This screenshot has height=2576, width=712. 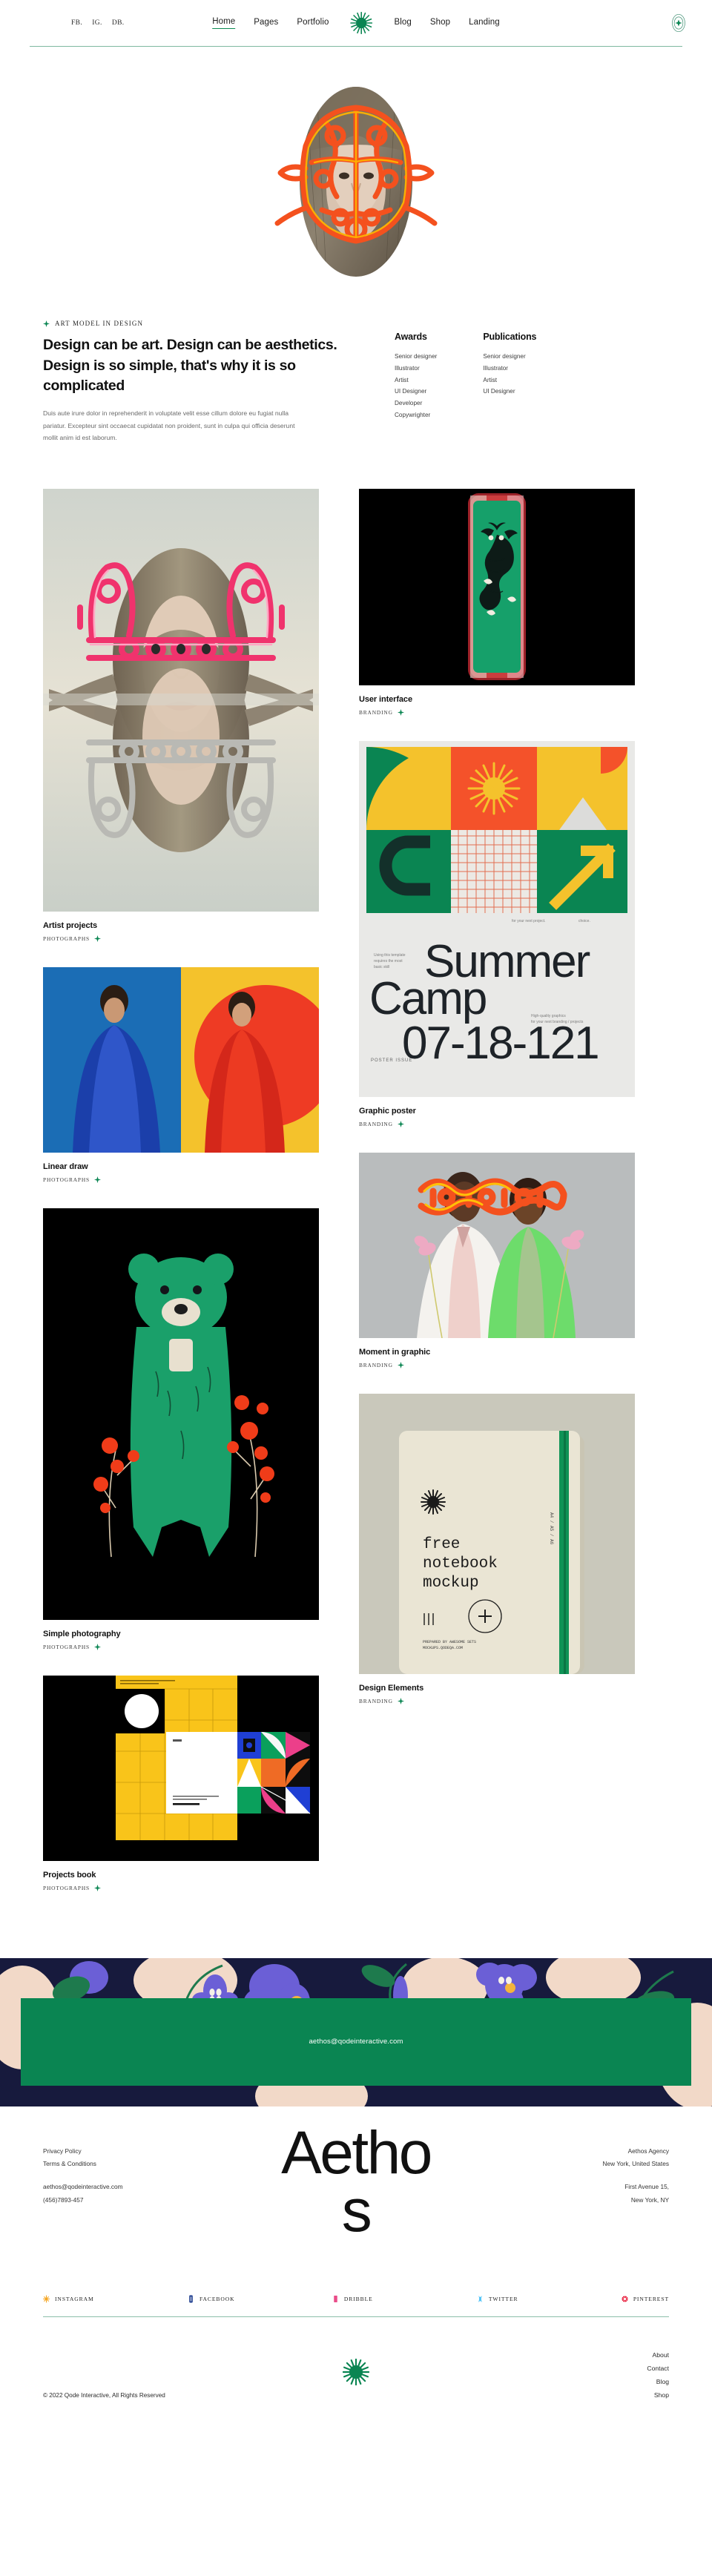 I want to click on list-item: Developer, so click(x=409, y=403).